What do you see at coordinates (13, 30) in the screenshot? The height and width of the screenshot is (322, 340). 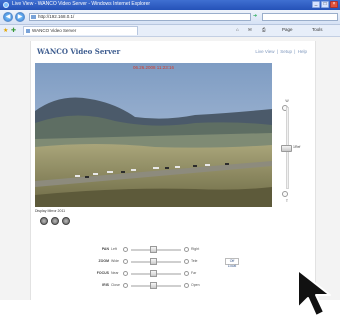 I see `add-favorite-icon: ✚` at bounding box center [13, 30].